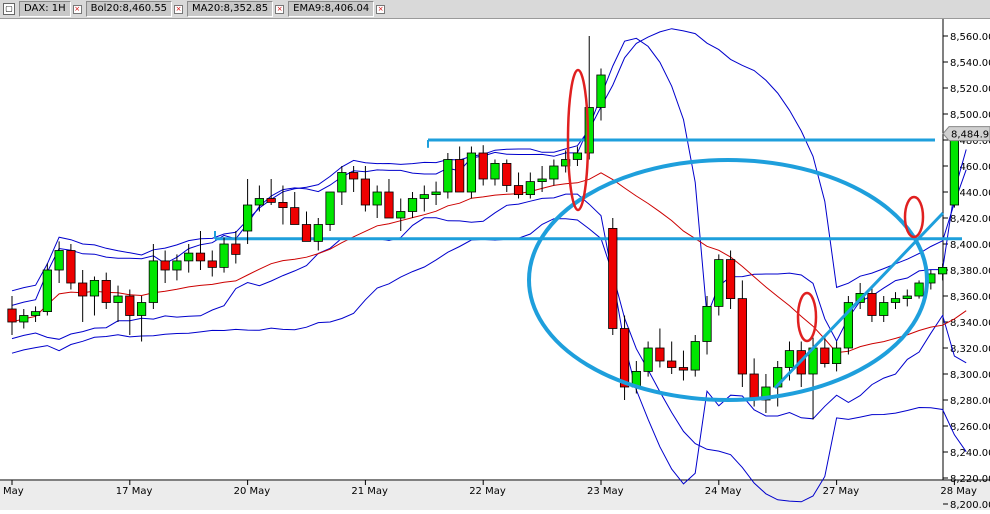  Describe the element at coordinates (9, 9) in the screenshot. I see `window-menu-icon: ▢` at that location.